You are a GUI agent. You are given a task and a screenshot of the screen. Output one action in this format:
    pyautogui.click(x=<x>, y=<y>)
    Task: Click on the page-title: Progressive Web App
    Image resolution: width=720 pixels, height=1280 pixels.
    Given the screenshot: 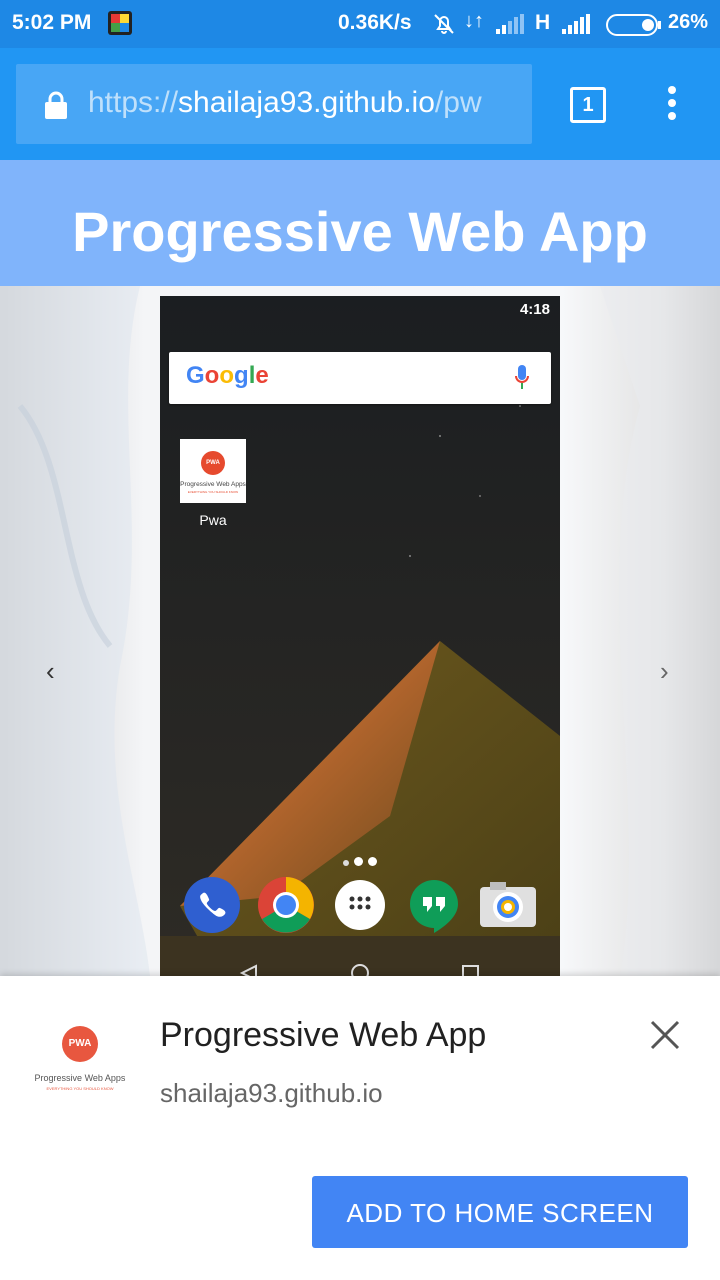 What is the action you would take?
    pyautogui.click(x=360, y=231)
    